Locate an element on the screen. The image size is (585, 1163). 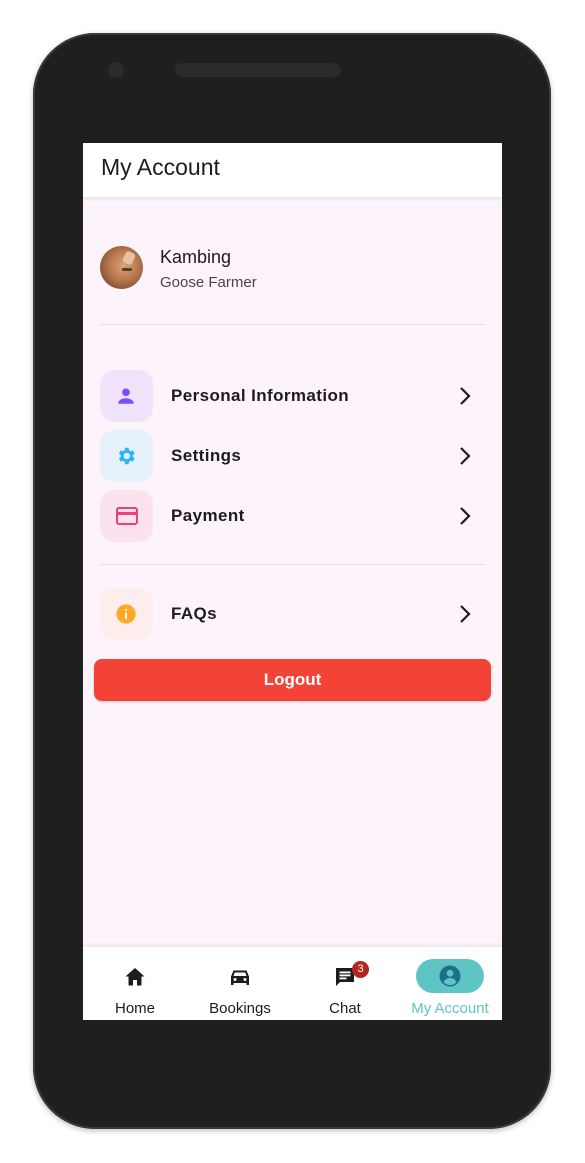
logout-button: Logout is located at coordinates (292, 680).